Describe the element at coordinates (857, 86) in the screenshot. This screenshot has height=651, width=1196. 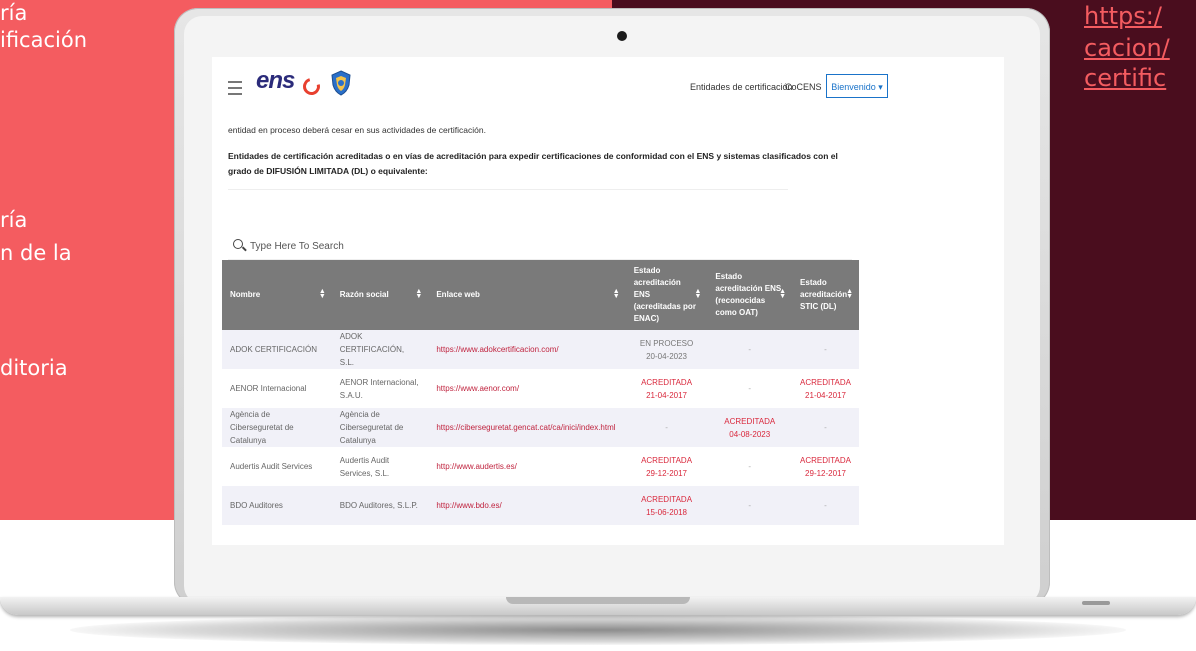
I see `user-menu-button: Bienvenido ▾` at that location.